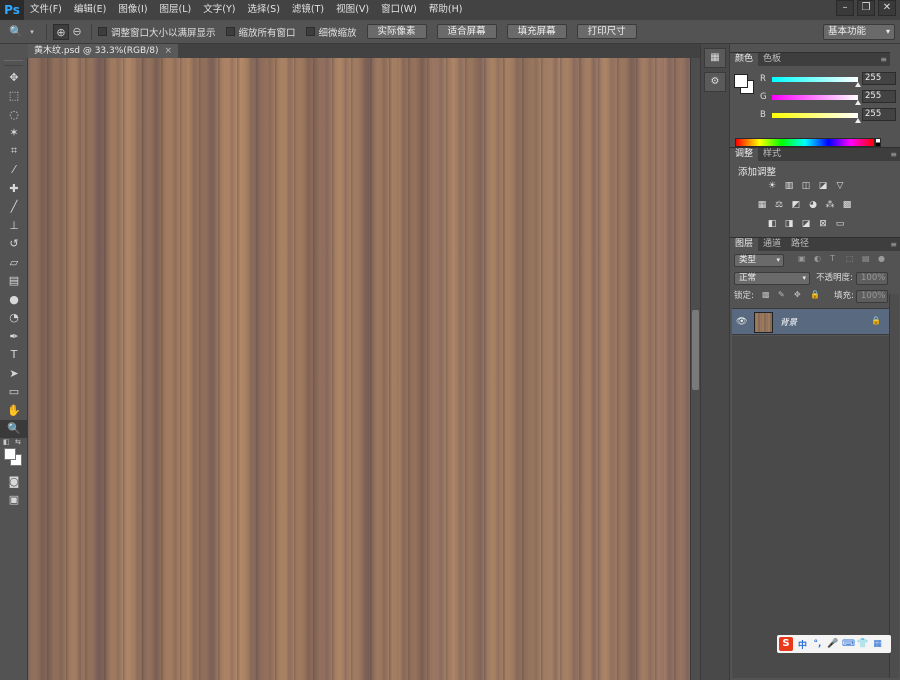  Describe the element at coordinates (881, 258) in the screenshot. I see `filter-toggle-icon: ●` at that location.